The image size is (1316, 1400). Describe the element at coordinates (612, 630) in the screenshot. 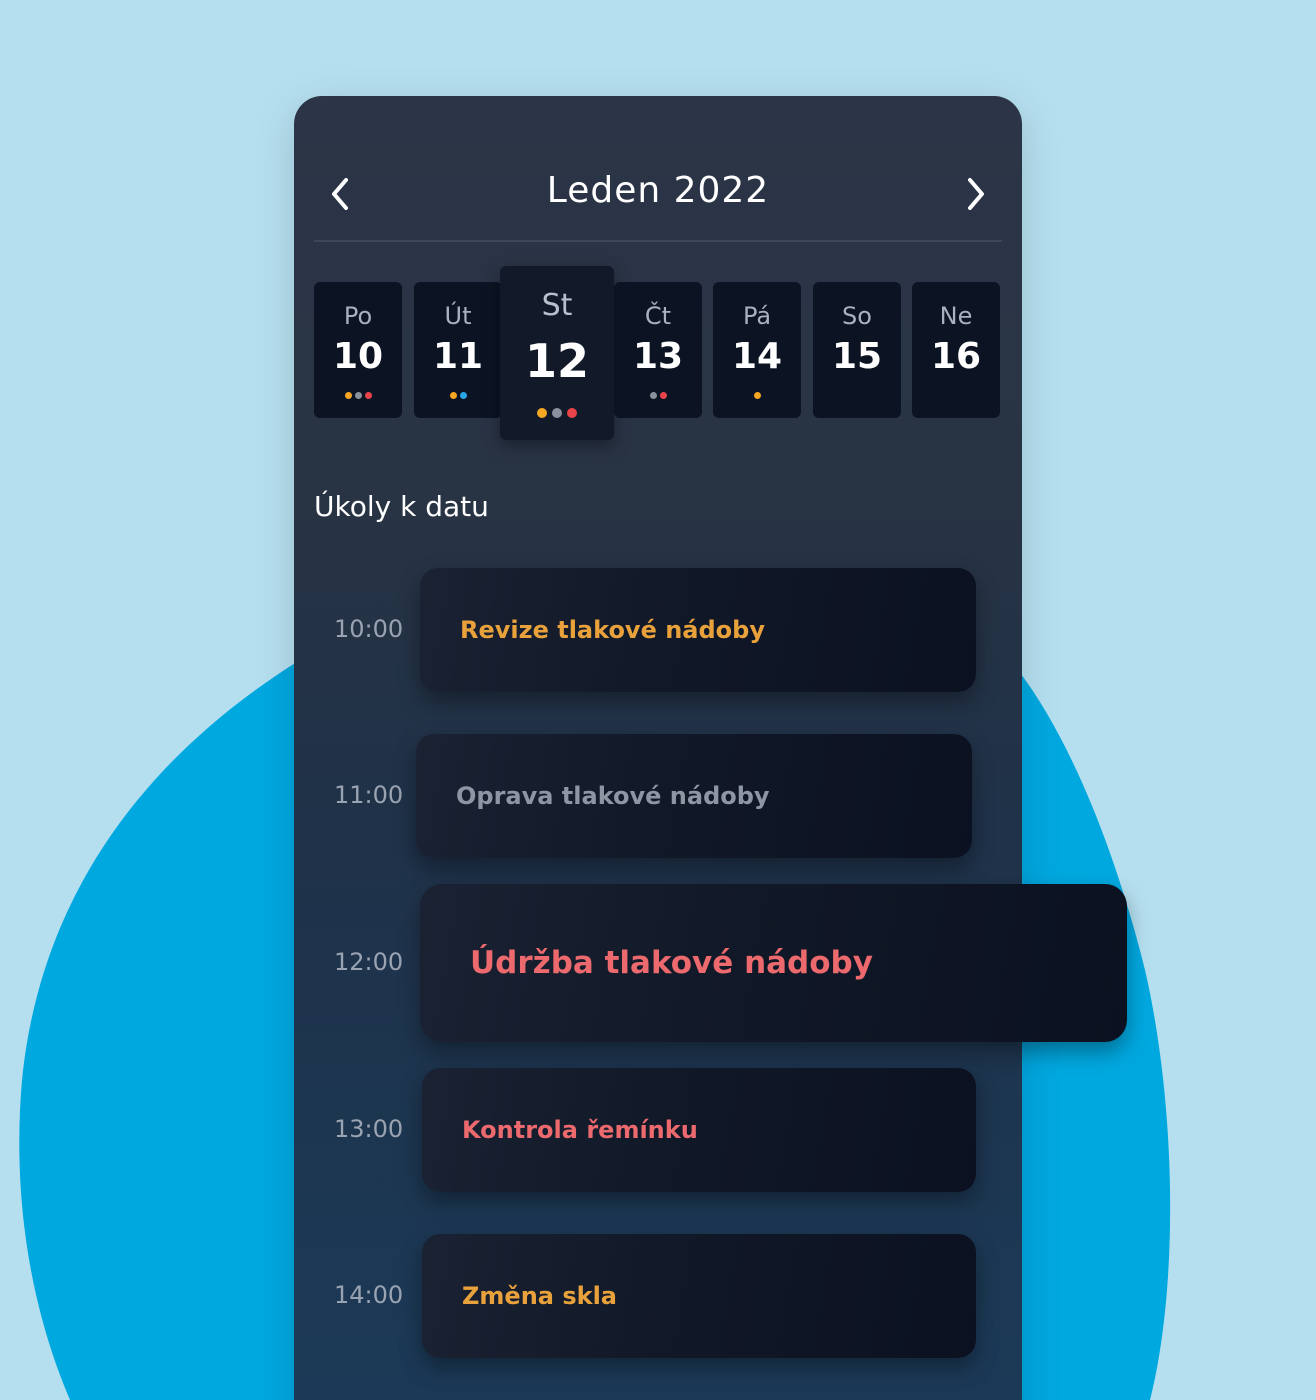

I see `task-label: Revize tlakové nádoby` at that location.